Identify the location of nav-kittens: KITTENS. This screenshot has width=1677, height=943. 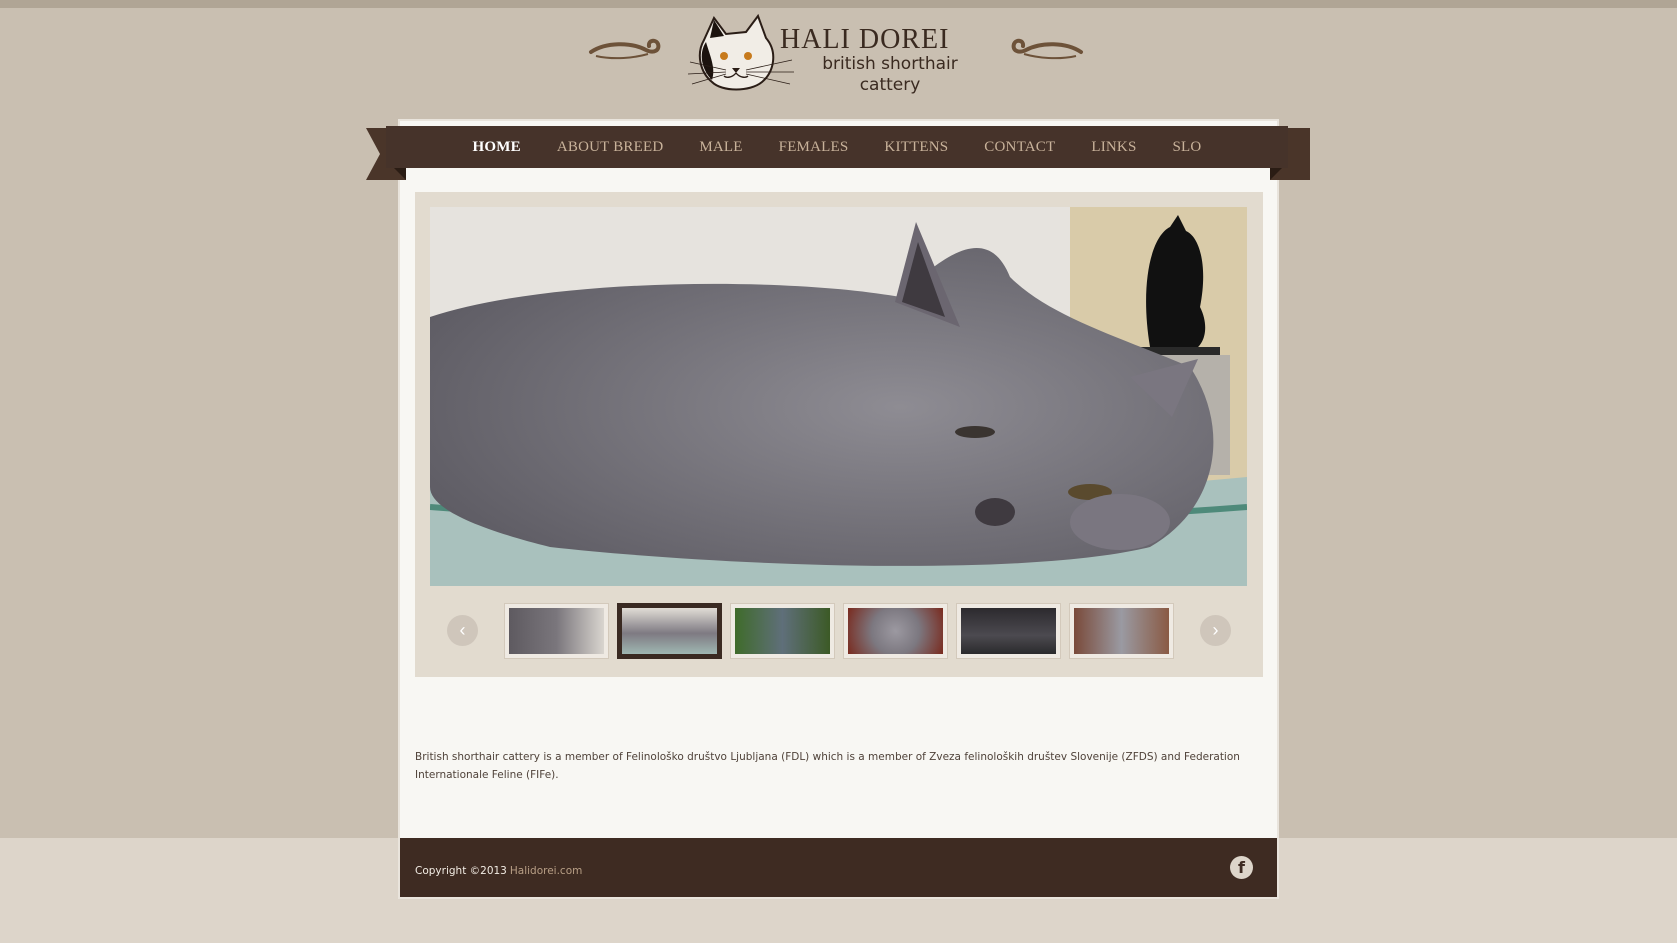
(916, 147).